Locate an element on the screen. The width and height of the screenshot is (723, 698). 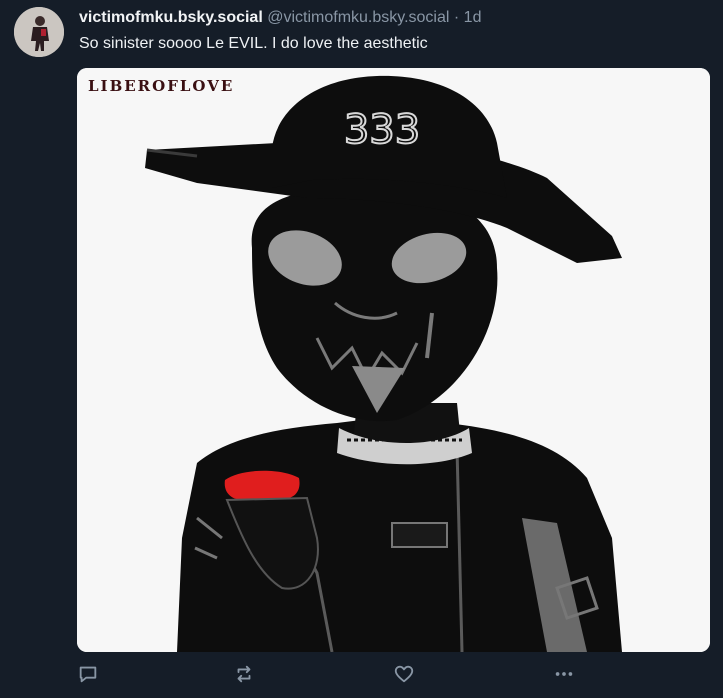
like-button is located at coordinates (405, 675).